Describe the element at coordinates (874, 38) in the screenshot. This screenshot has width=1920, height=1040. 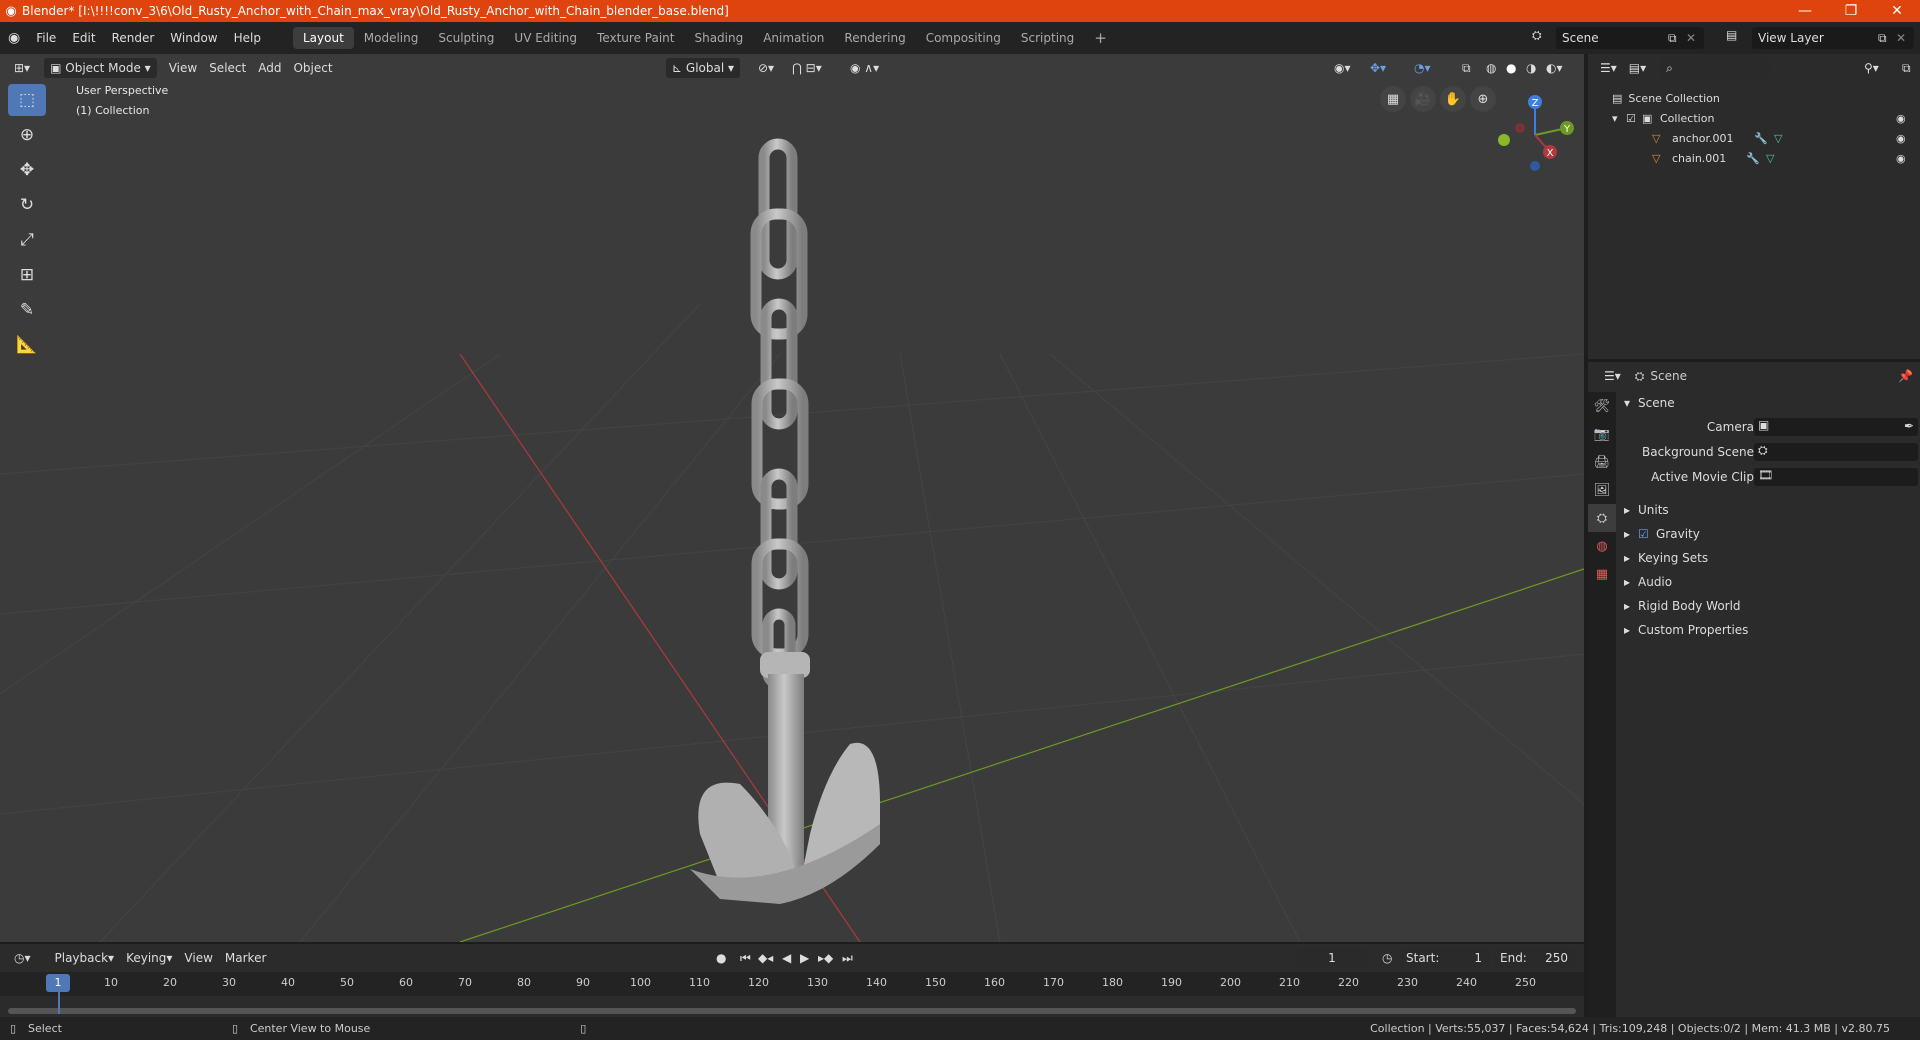
I see `tab-rendering: Rendering` at that location.